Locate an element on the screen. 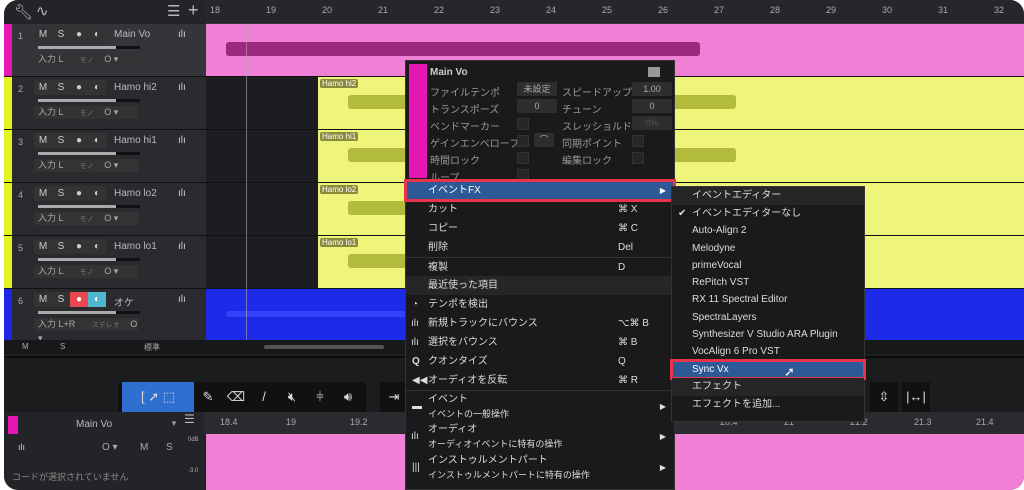  menu-item-delete: 削除 Del is located at coordinates (540, 247).